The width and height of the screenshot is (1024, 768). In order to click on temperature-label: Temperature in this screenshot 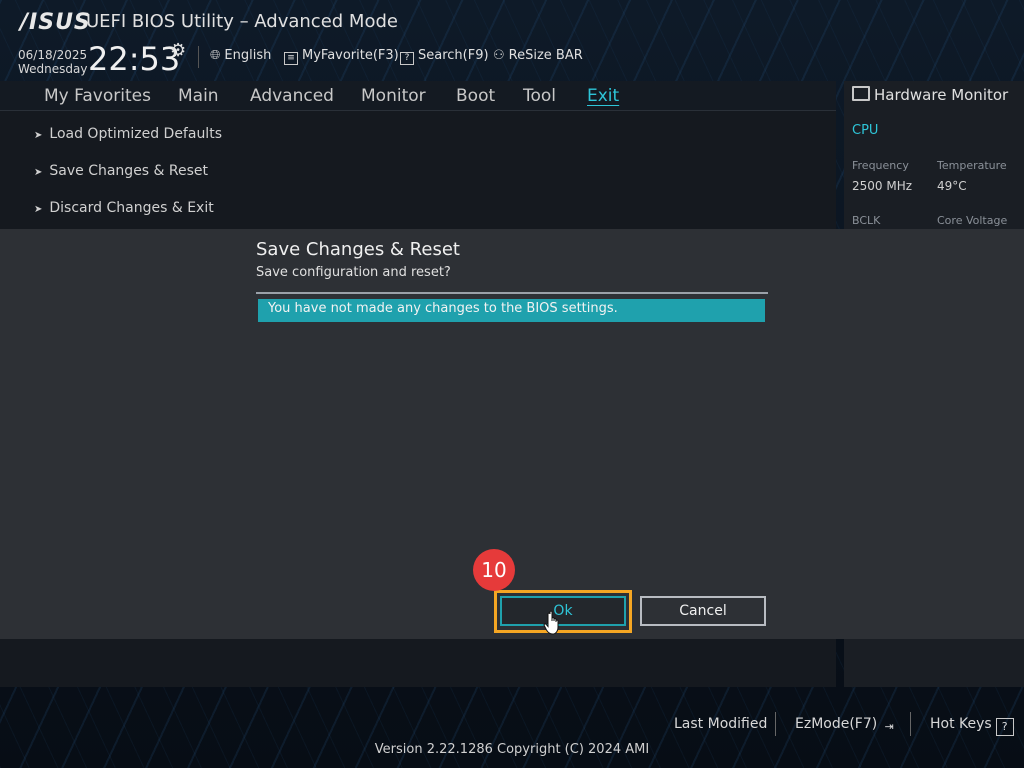, I will do `click(972, 165)`.